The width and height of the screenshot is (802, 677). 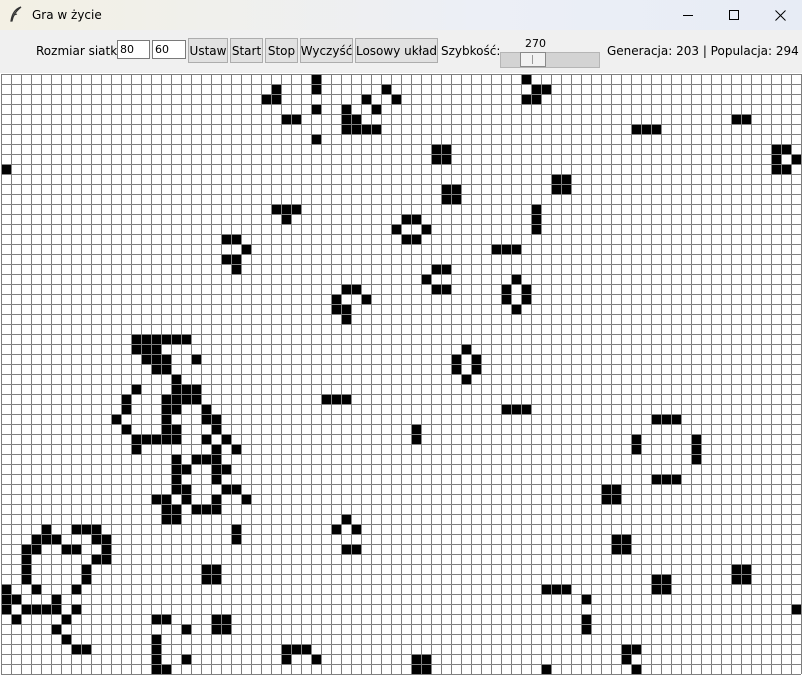 What do you see at coordinates (169, 49) in the screenshot?
I see `grid-height-input` at bounding box center [169, 49].